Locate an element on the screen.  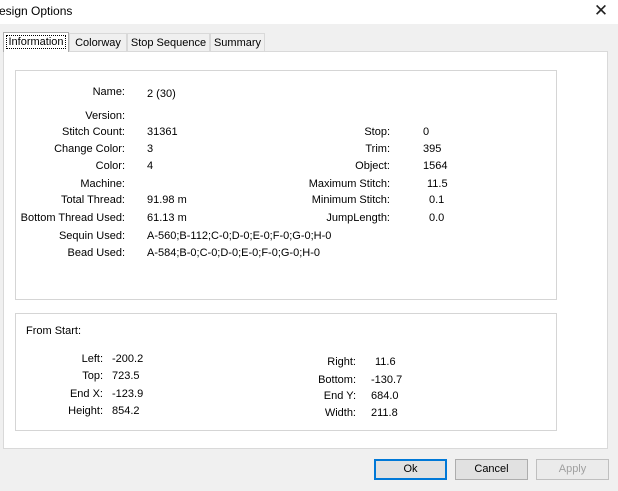
trim-label: Trim: is located at coordinates (377, 149).